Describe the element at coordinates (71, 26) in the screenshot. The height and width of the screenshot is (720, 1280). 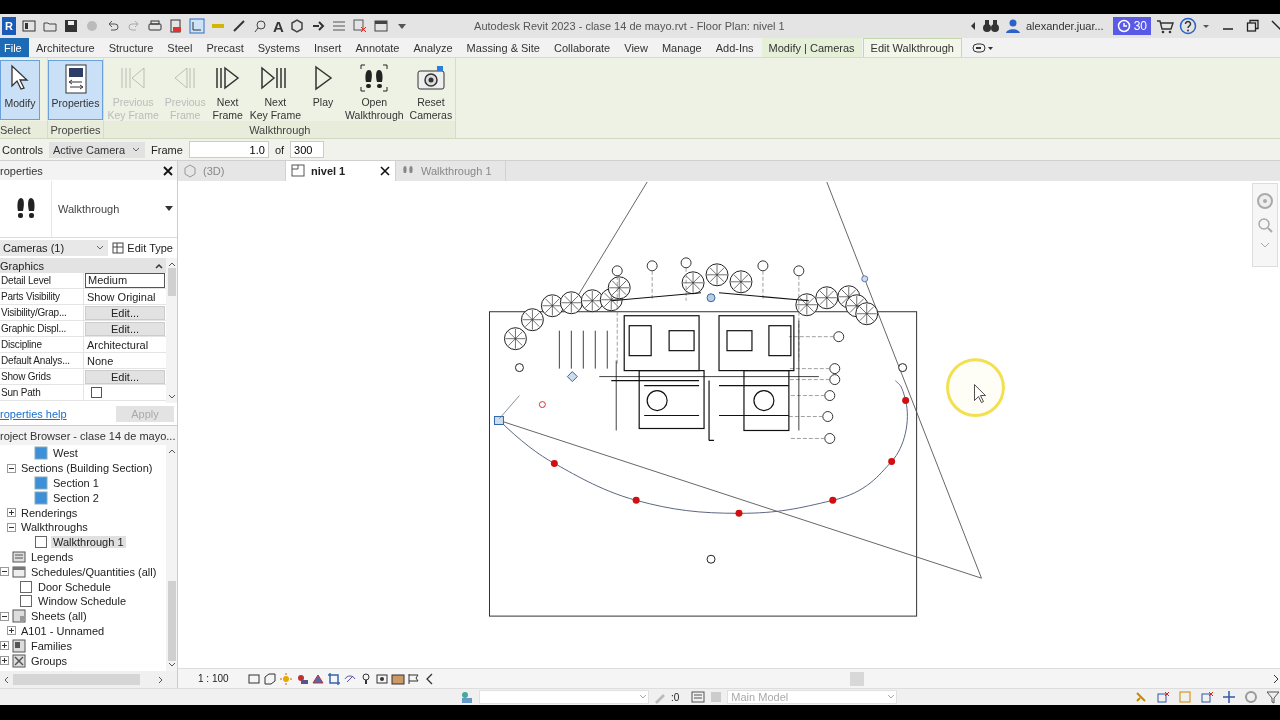
I see `save-icon` at that location.